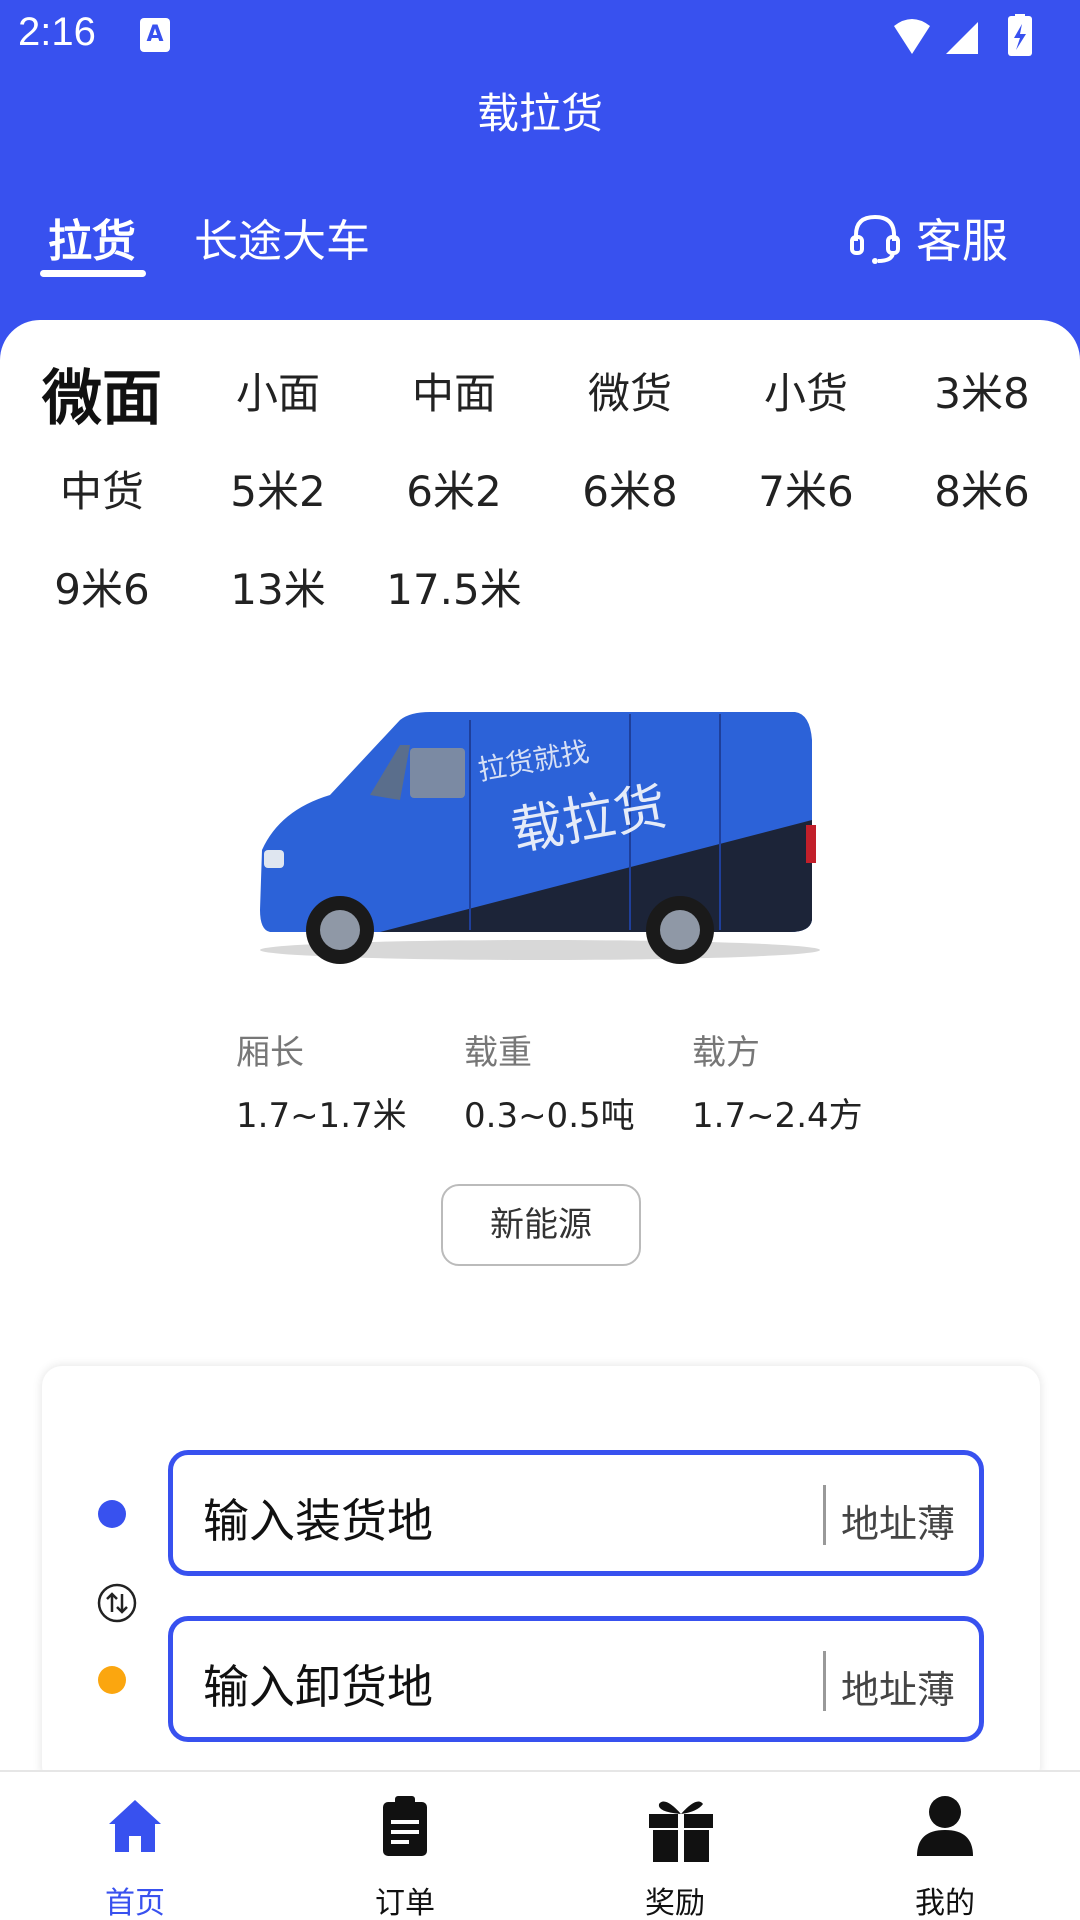 The height and width of the screenshot is (1920, 1080). What do you see at coordinates (278, 390) in the screenshot?
I see `vehicle-type-item: 小面` at bounding box center [278, 390].